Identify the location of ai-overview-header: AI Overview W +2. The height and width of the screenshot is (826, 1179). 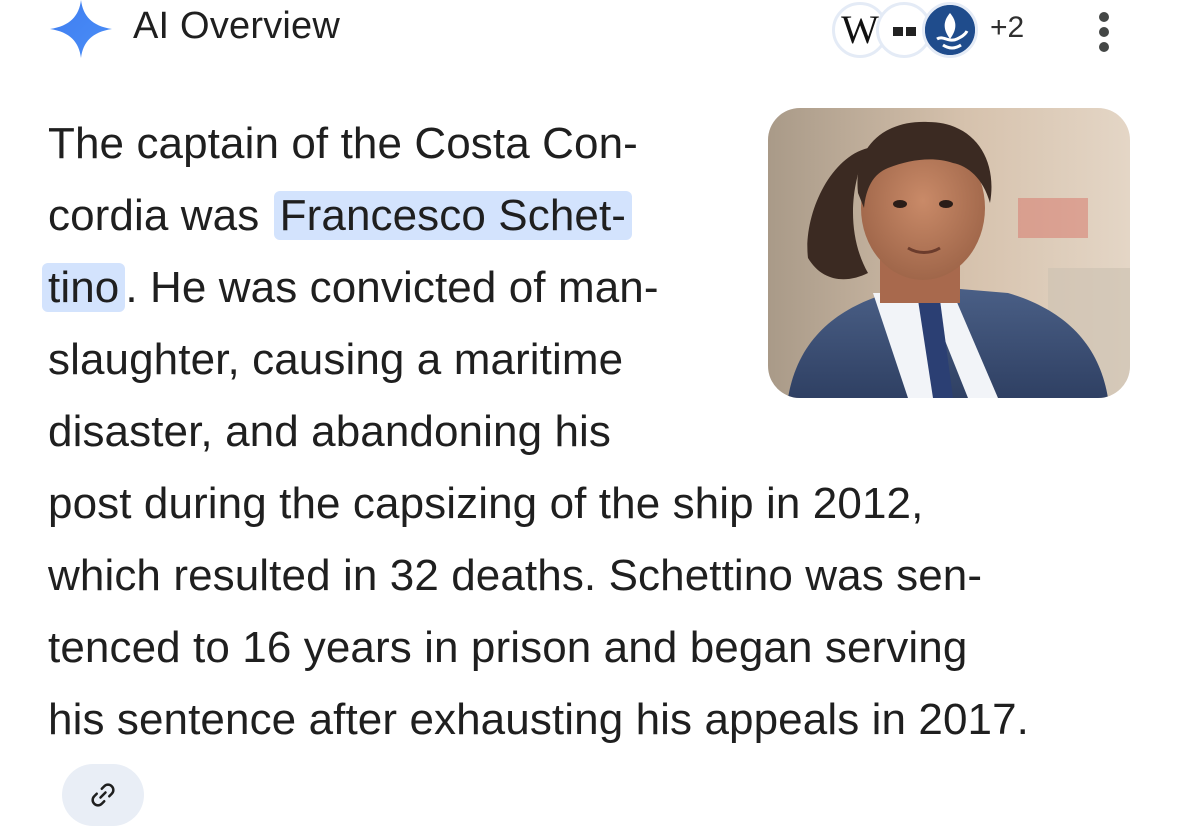
(589, 35).